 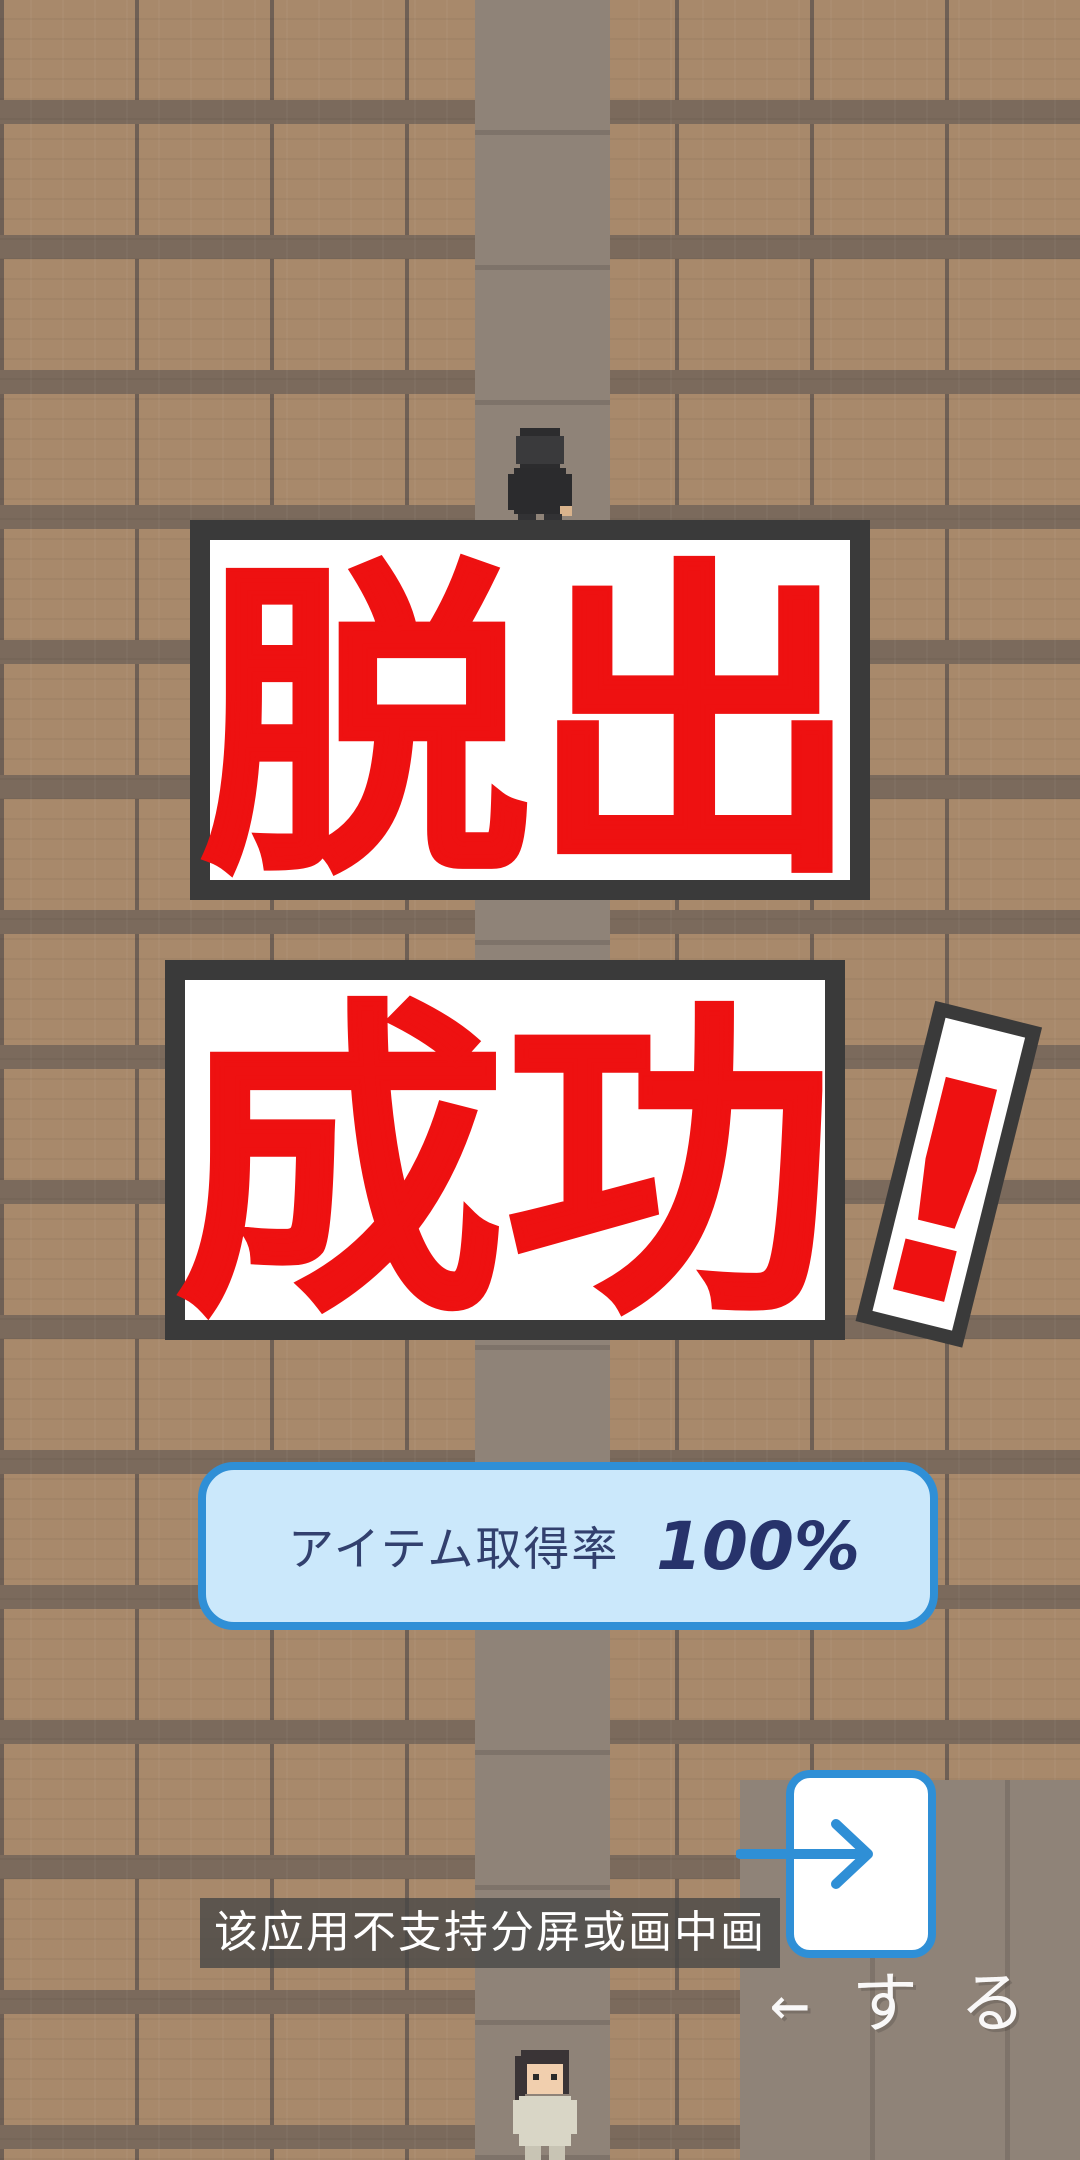 I want to click on arrow-right-icon, so click(x=804, y=1854).